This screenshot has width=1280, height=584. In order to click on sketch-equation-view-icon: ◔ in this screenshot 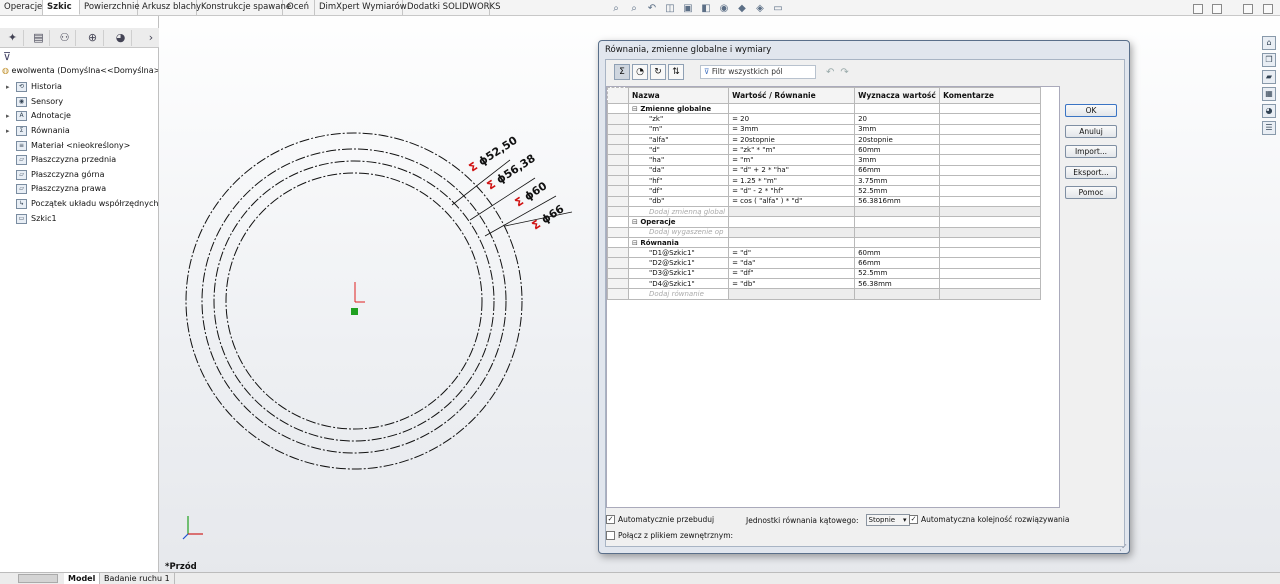, I will do `click(640, 72)`.